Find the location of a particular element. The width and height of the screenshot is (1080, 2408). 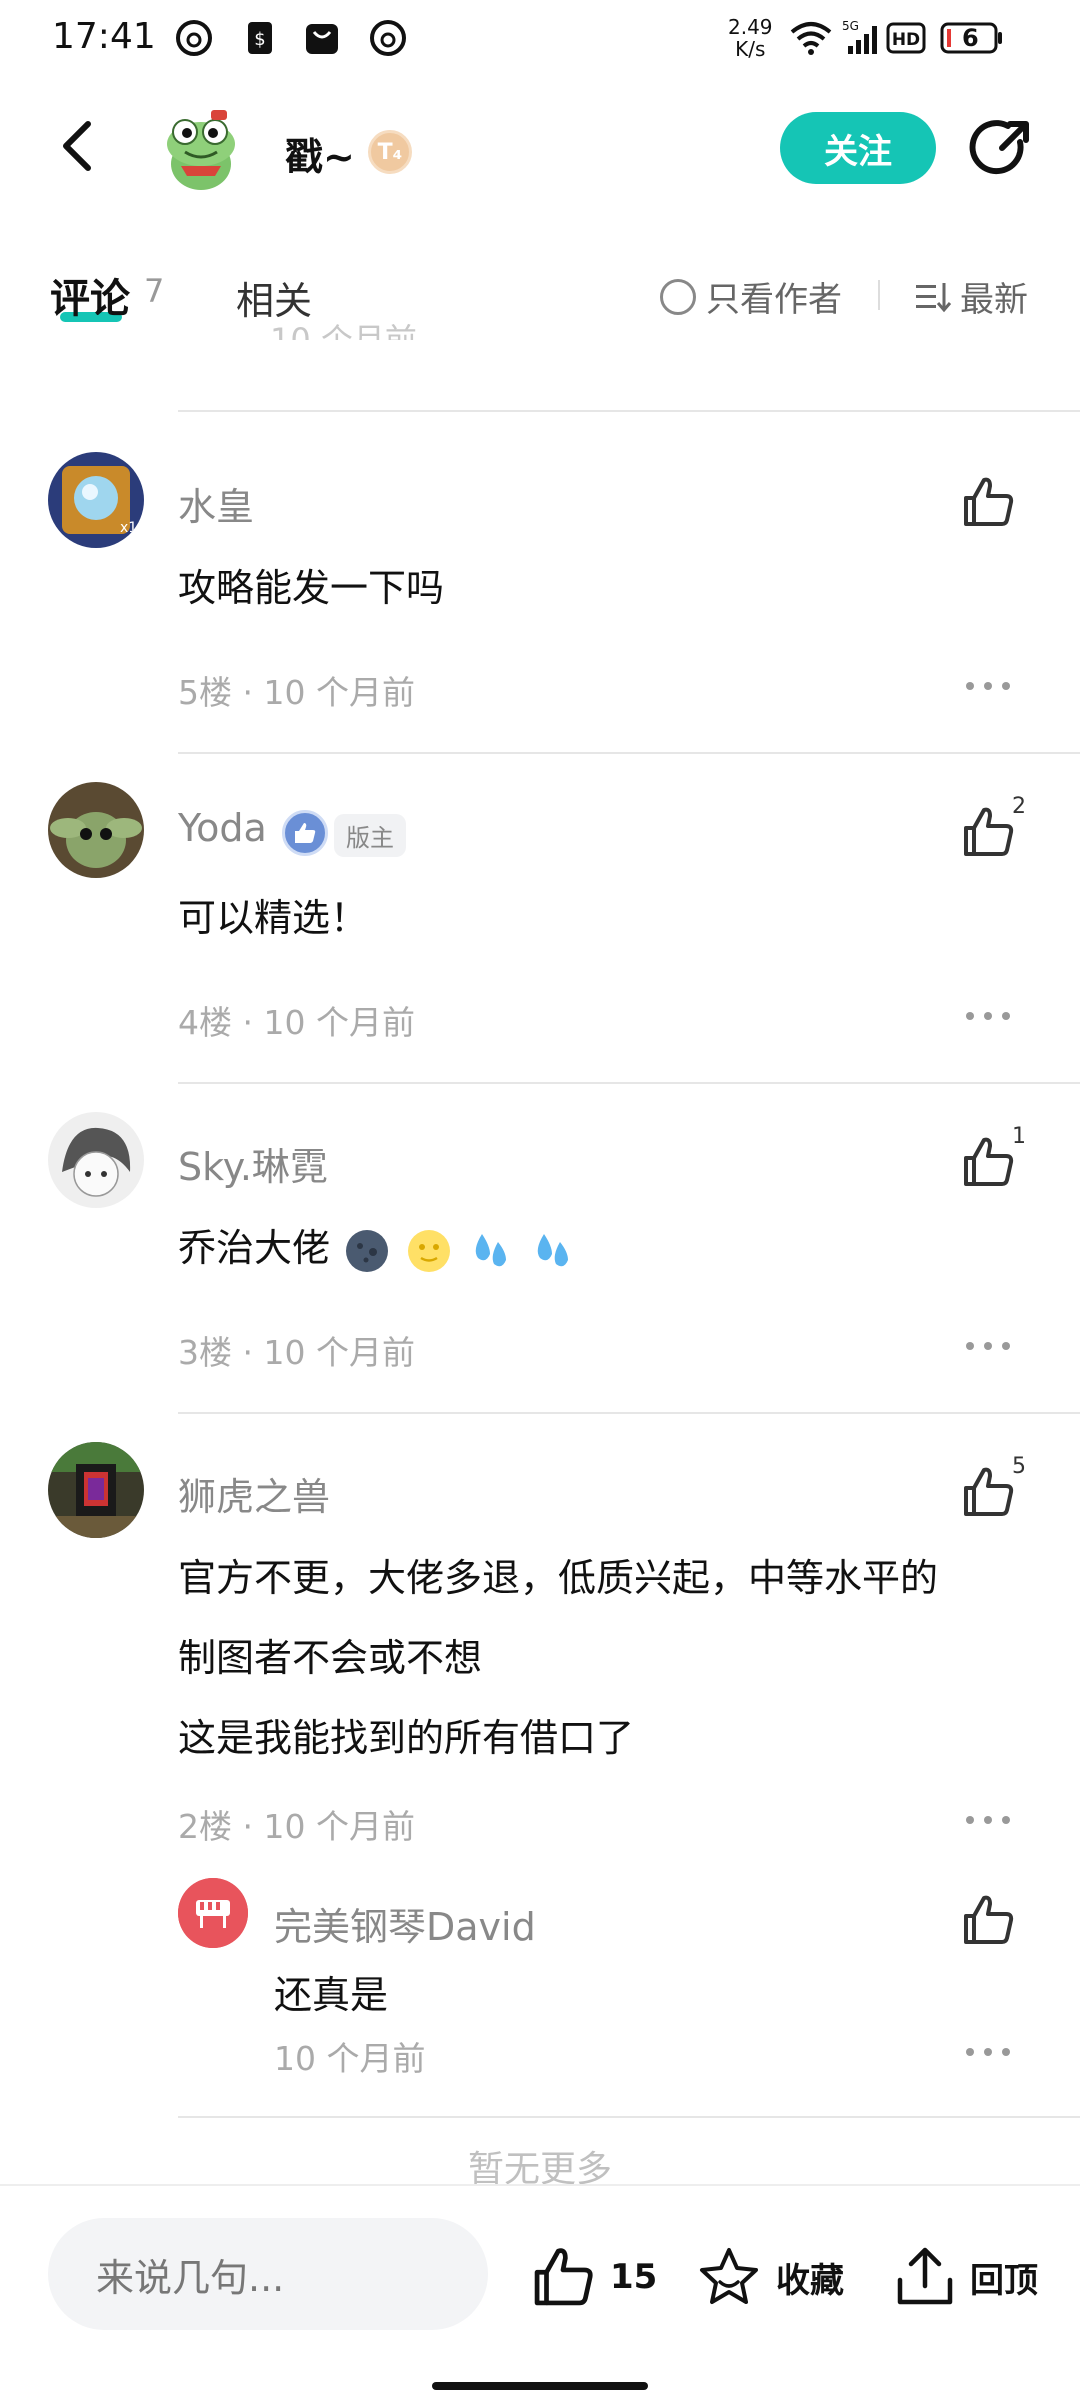

reply-more-options-icon is located at coordinates (988, 2054).